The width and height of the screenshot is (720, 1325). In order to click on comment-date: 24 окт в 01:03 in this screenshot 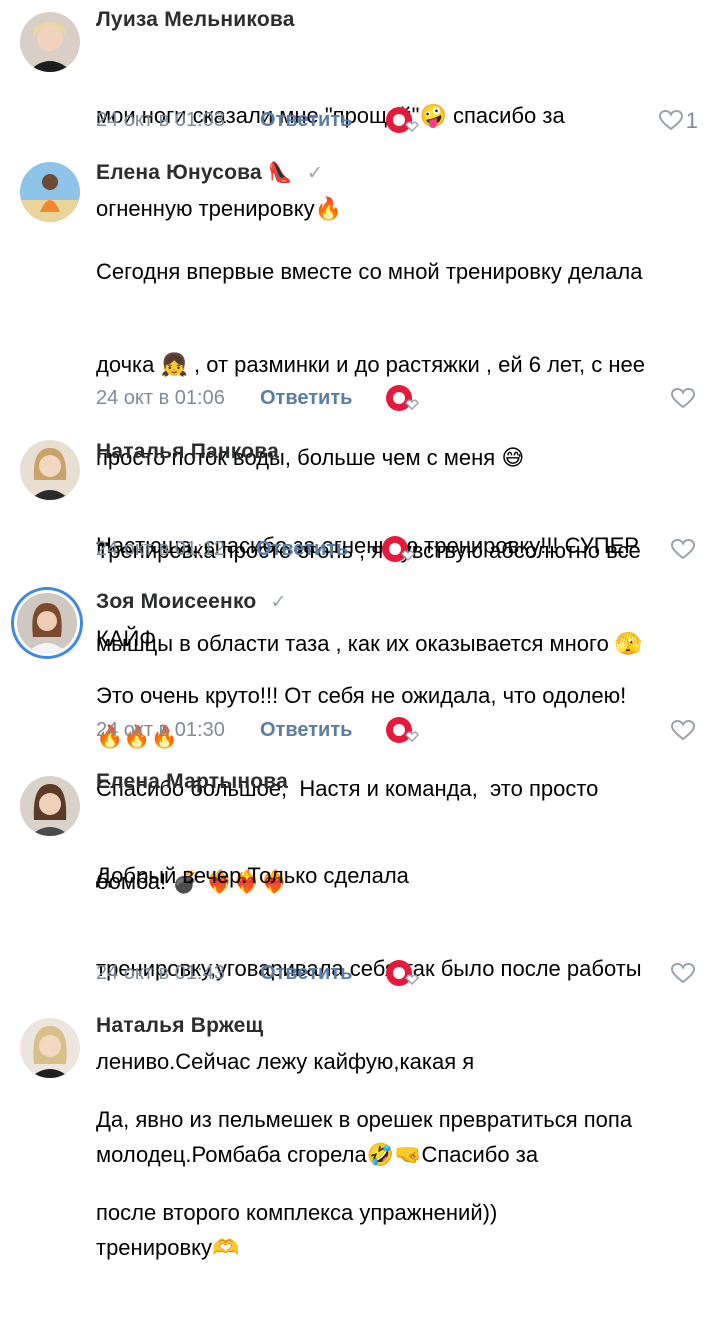, I will do `click(160, 120)`.